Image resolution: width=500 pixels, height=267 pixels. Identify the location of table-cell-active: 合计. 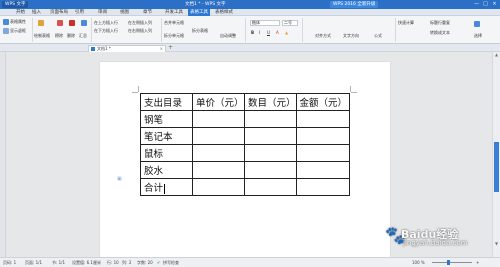
(166, 187).